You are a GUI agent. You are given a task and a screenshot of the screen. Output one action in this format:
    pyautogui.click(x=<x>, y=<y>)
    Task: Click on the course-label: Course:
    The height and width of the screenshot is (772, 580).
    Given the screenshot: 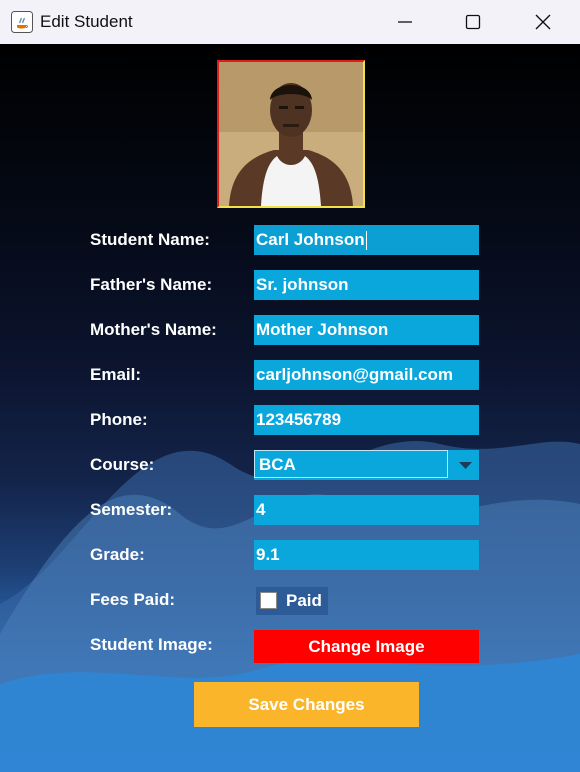 What is the action you would take?
    pyautogui.click(x=122, y=464)
    